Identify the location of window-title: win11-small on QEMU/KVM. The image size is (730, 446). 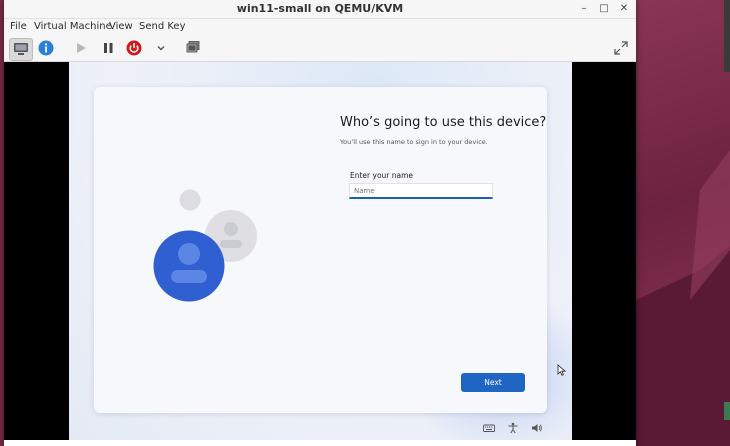
(320, 8).